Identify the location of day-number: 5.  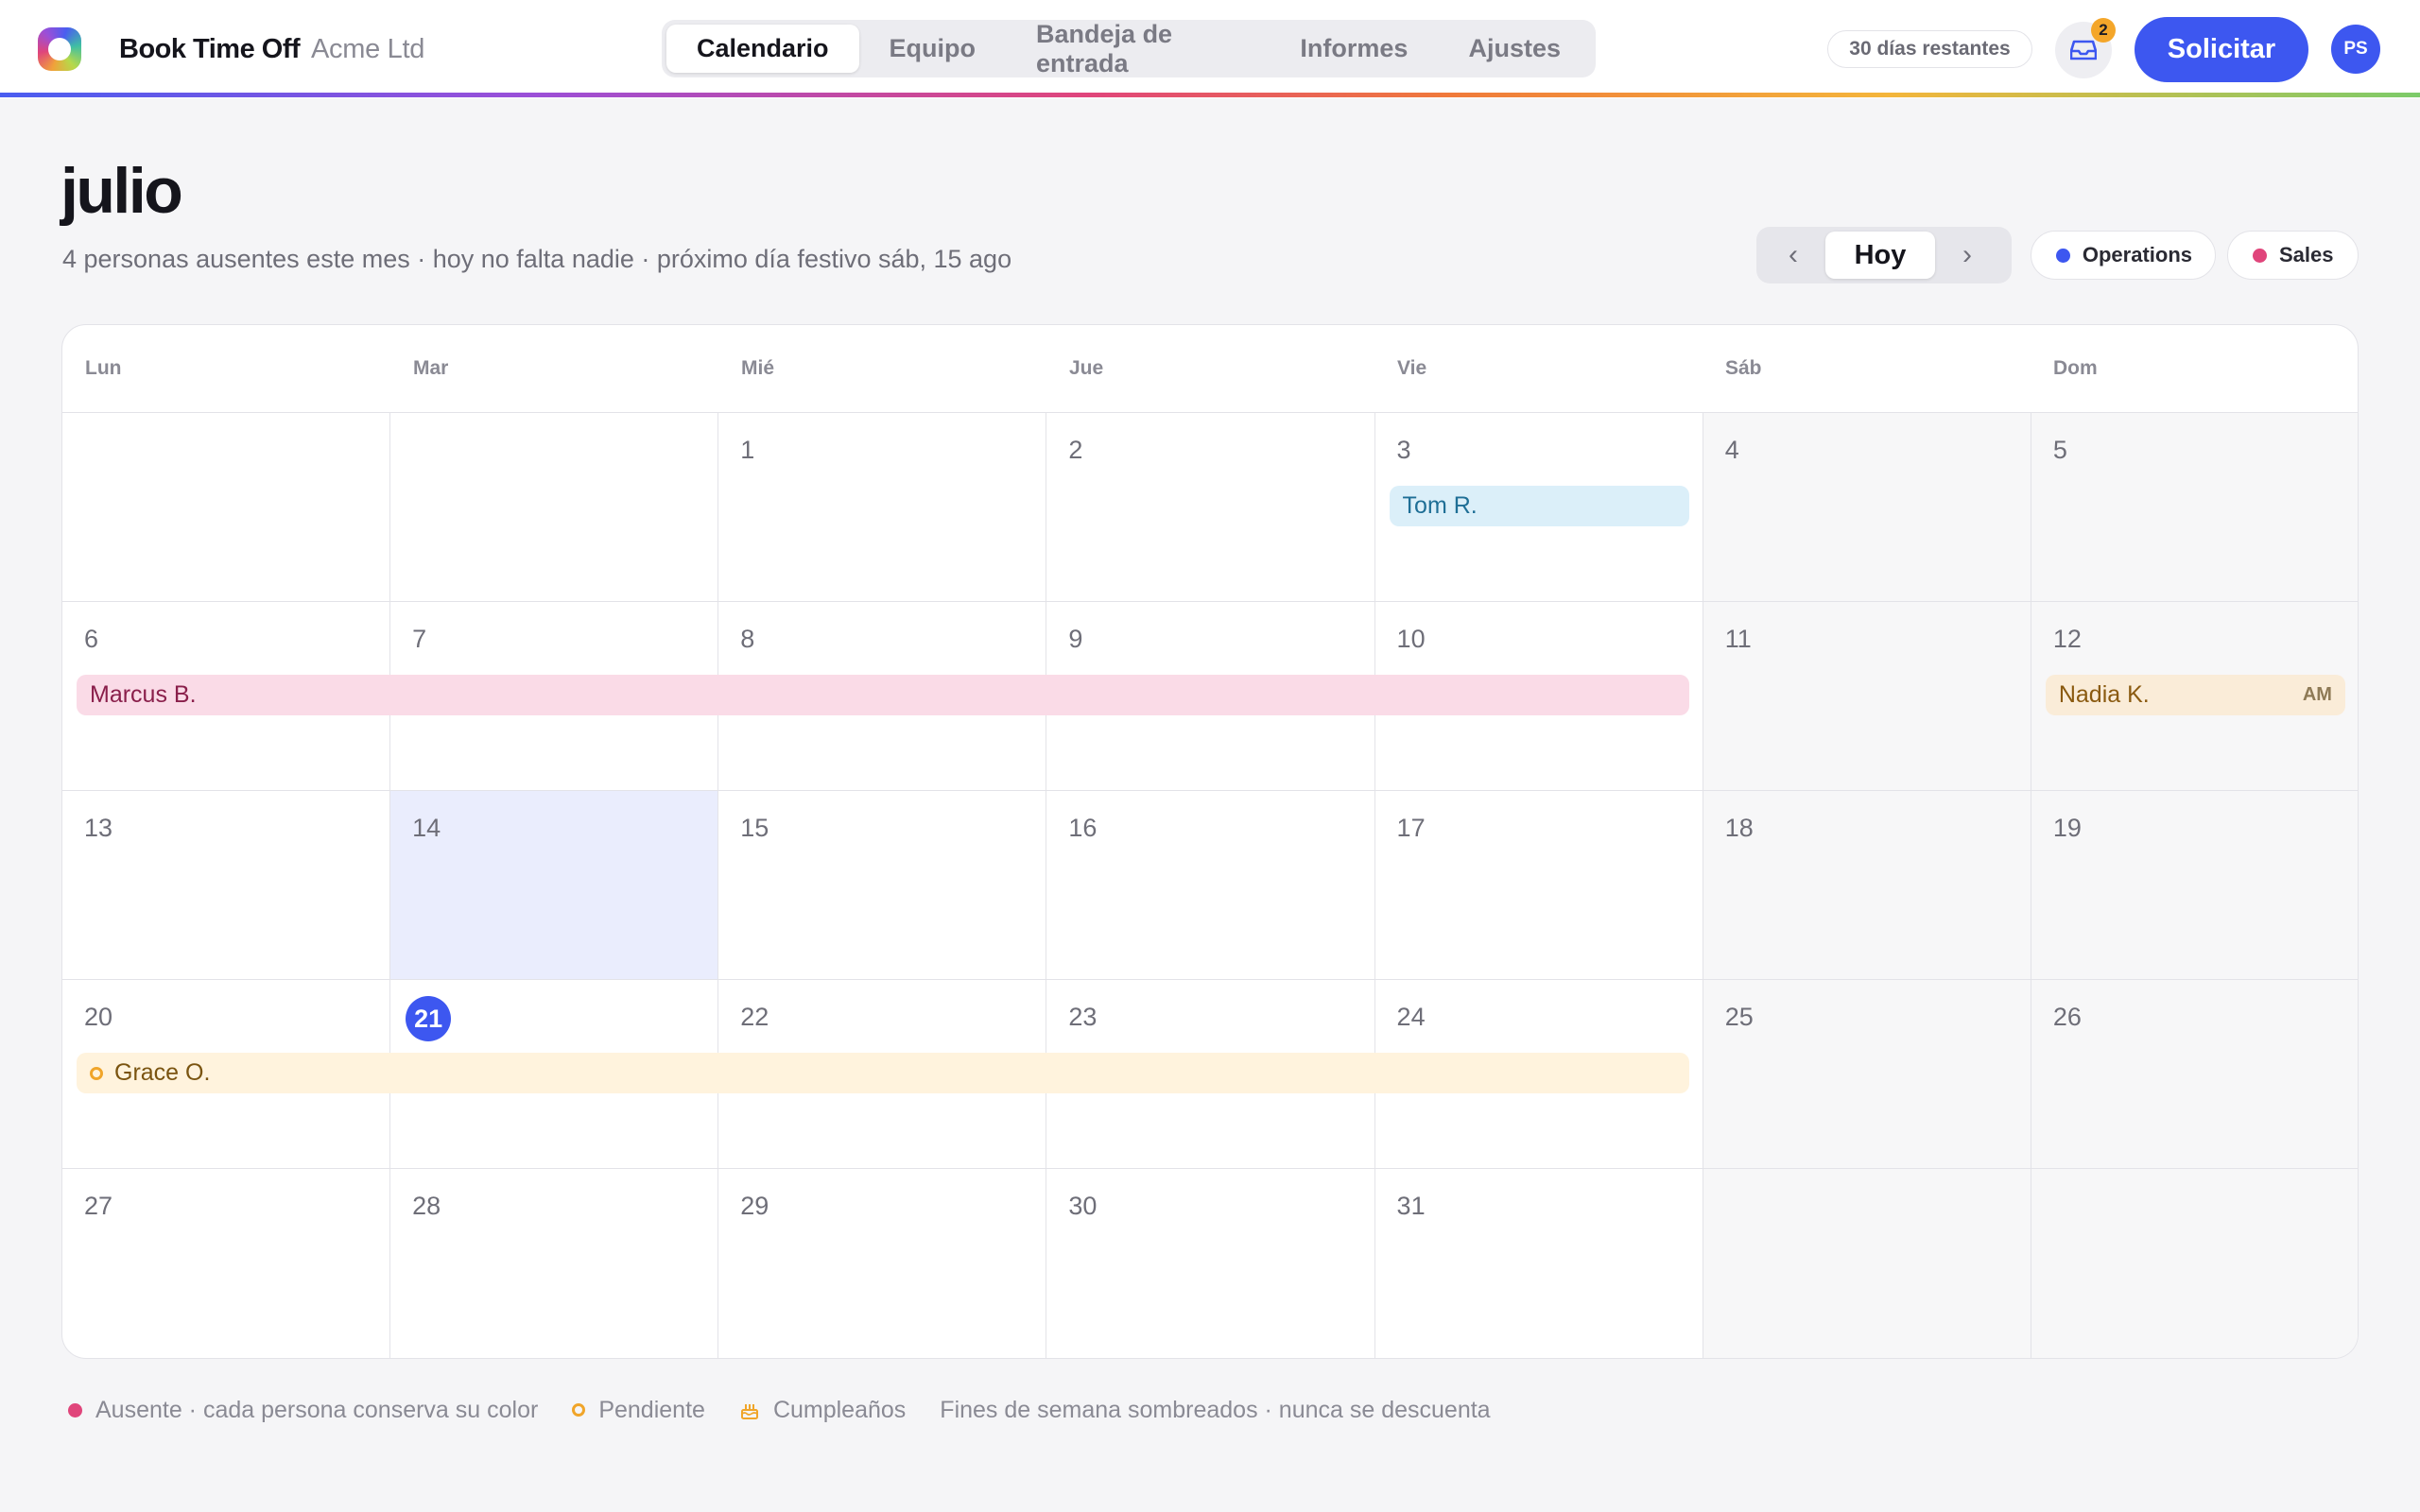
(2059, 450).